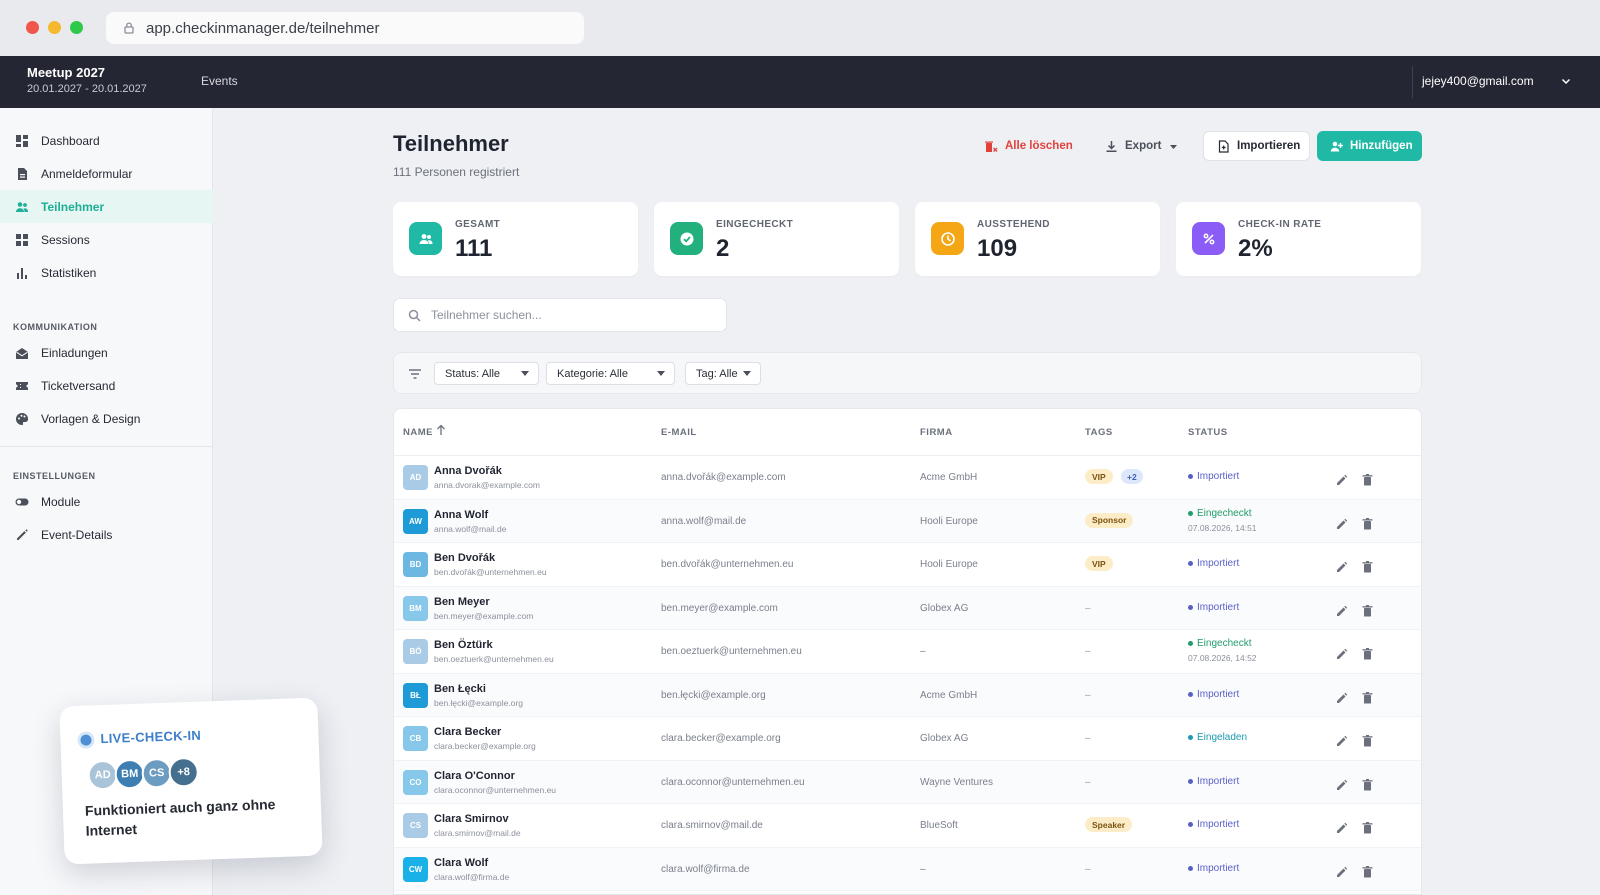 The width and height of the screenshot is (1600, 895). I want to click on chevron-down-icon, so click(1566, 81).